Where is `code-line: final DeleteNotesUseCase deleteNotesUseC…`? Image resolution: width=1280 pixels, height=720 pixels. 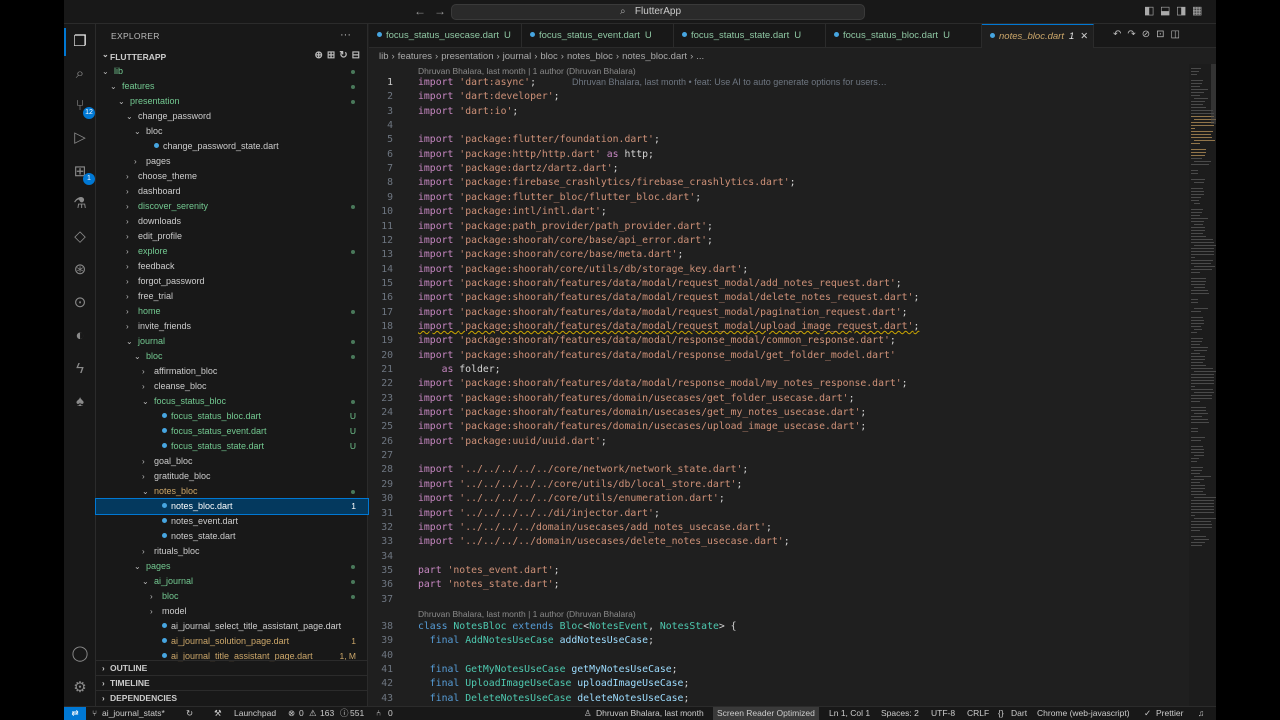
code-line: final DeleteNotesUseCase deleteNotesUseC… is located at coordinates (554, 698).